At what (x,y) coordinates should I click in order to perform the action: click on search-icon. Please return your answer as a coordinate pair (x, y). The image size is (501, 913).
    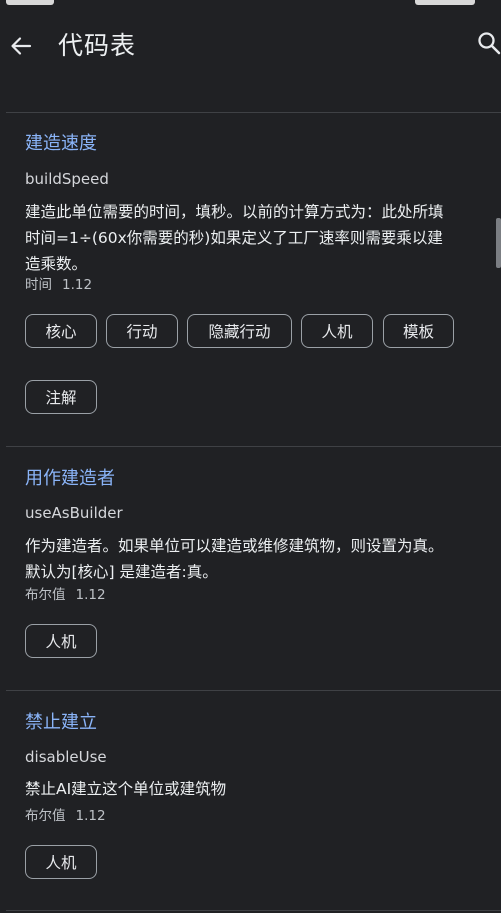
    Looking at the image, I should click on (489, 43).